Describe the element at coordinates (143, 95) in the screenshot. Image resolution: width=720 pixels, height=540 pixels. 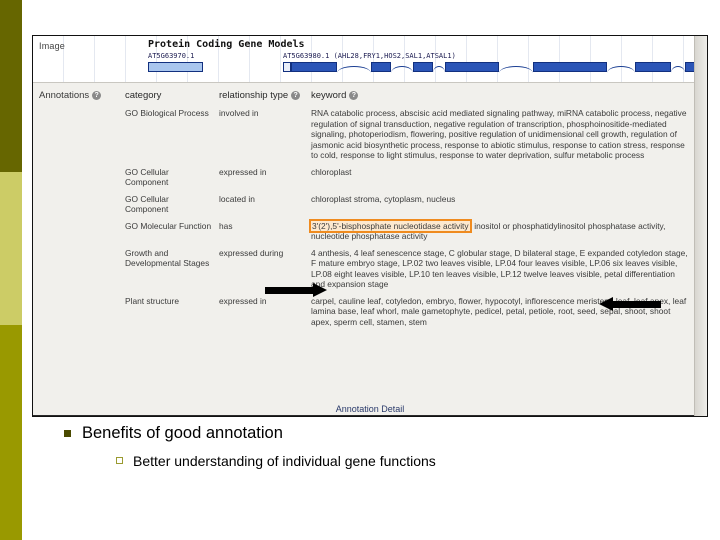
I see `column-header-category-label: category` at that location.